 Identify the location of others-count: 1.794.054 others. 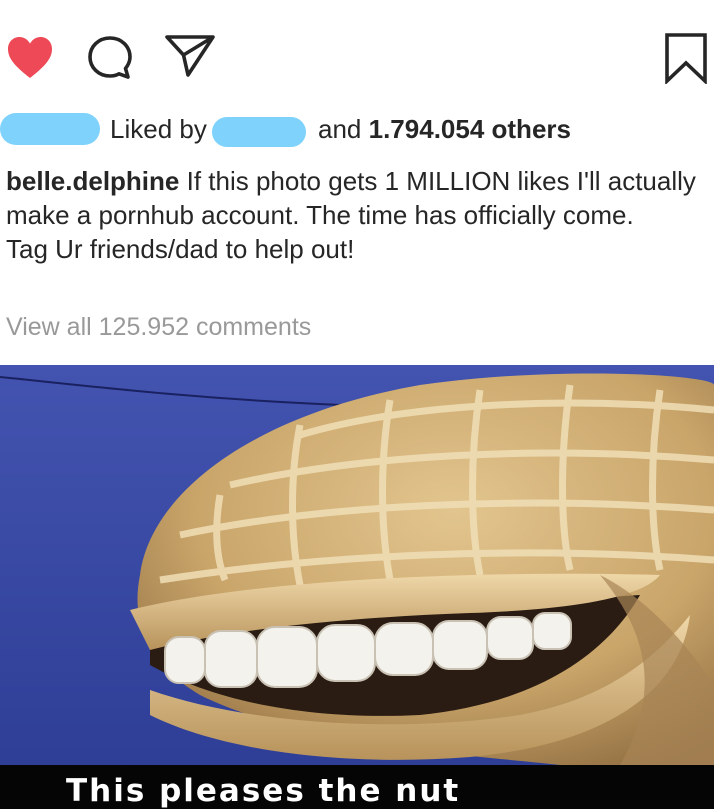
(469, 129).